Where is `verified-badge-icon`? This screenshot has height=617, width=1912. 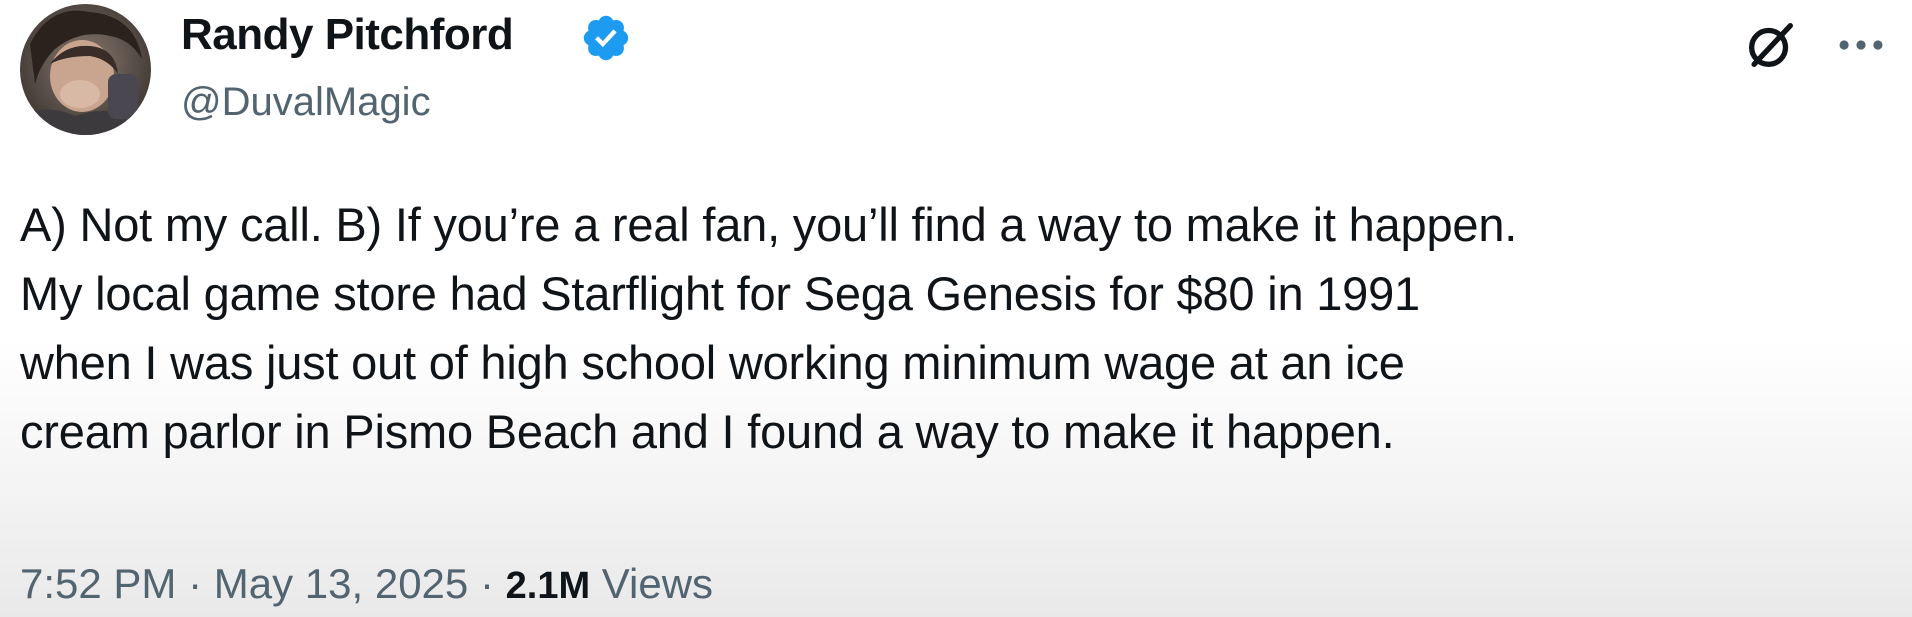
verified-badge-icon is located at coordinates (606, 38).